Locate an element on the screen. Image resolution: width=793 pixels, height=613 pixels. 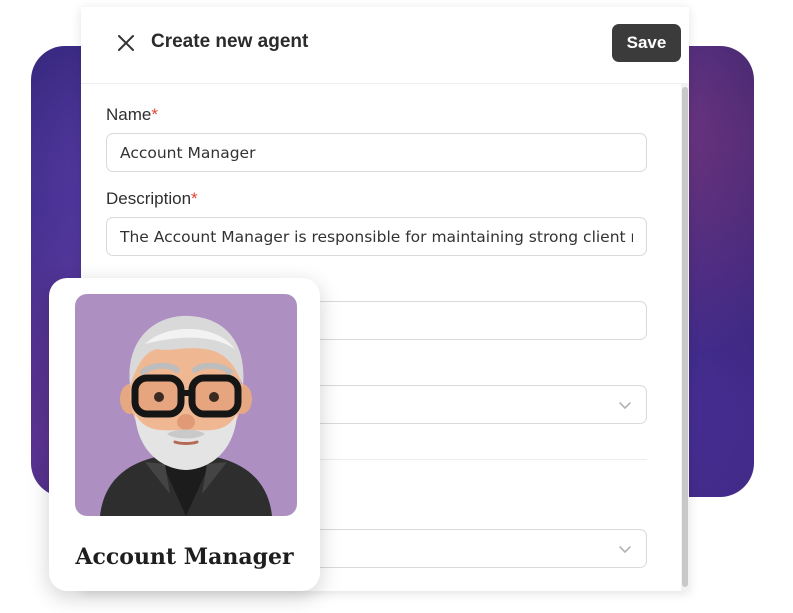
description-label: Description* is located at coordinates (152, 199).